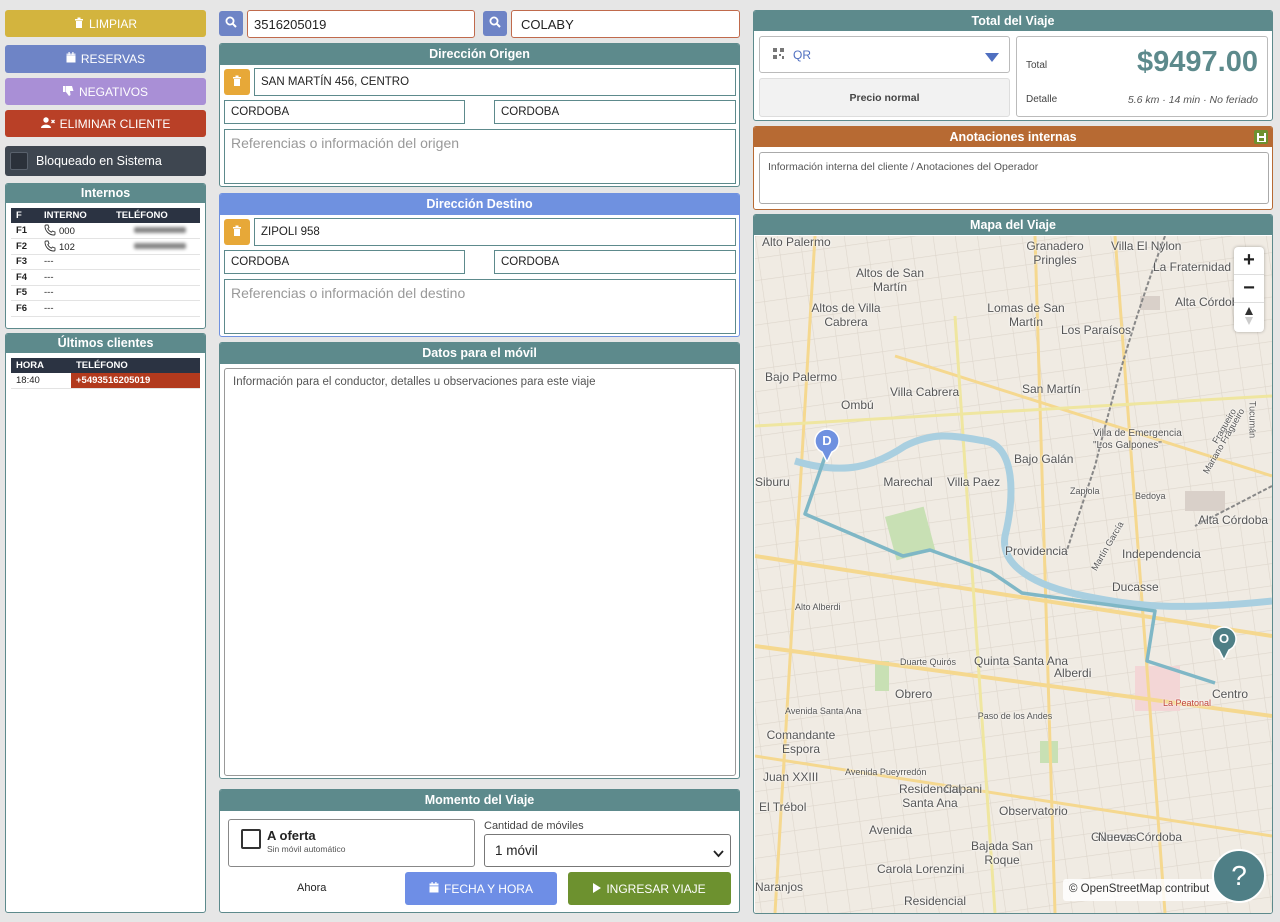 The height and width of the screenshot is (922, 1280). What do you see at coordinates (649, 888) in the screenshot?
I see `ingresar-viaje-button: INGRESAR VIAJE` at bounding box center [649, 888].